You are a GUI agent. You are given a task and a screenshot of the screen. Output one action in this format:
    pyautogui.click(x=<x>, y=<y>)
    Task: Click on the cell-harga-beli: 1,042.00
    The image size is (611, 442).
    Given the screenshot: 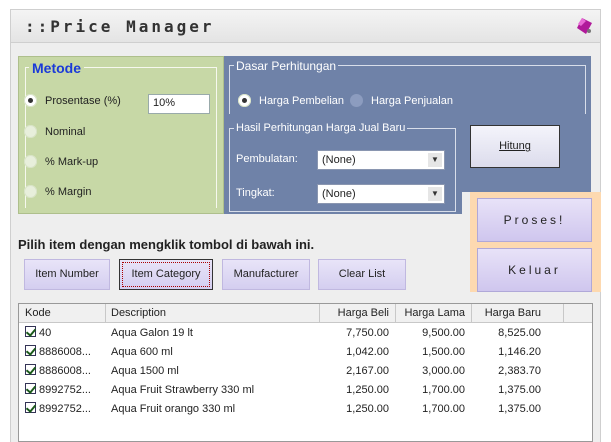 What is the action you would take?
    pyautogui.click(x=367, y=352)
    